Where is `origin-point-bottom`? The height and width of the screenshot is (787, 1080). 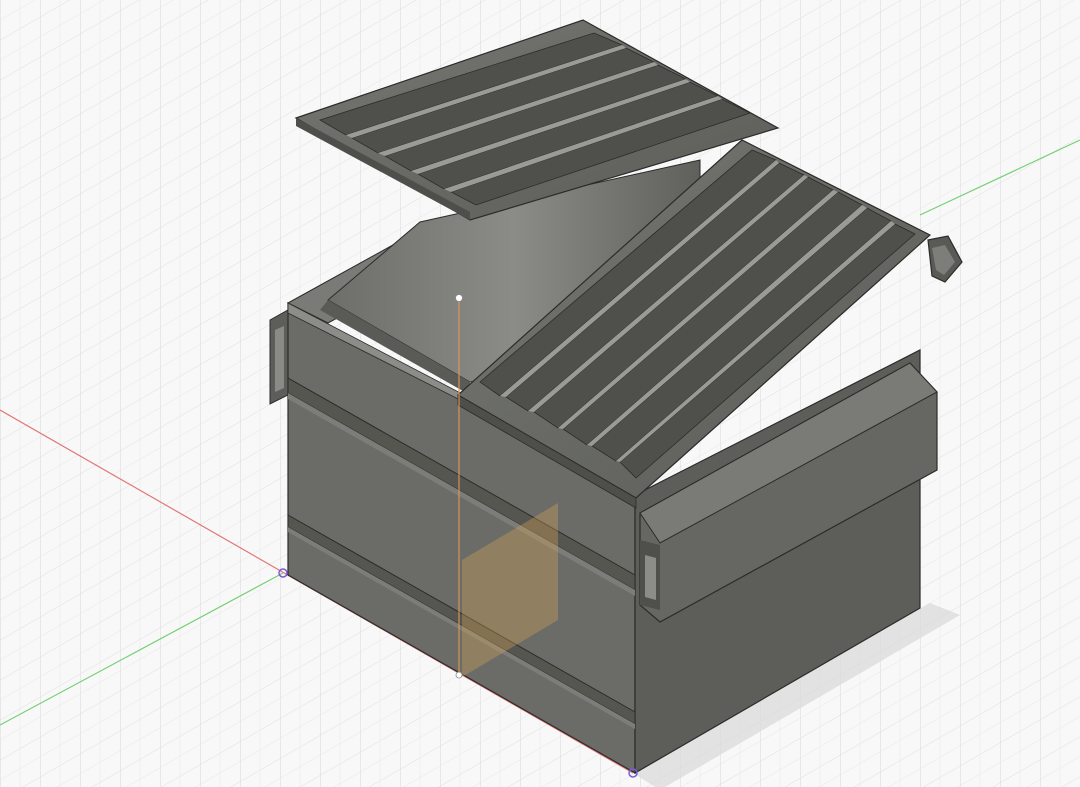
origin-point-bottom is located at coordinates (459, 675).